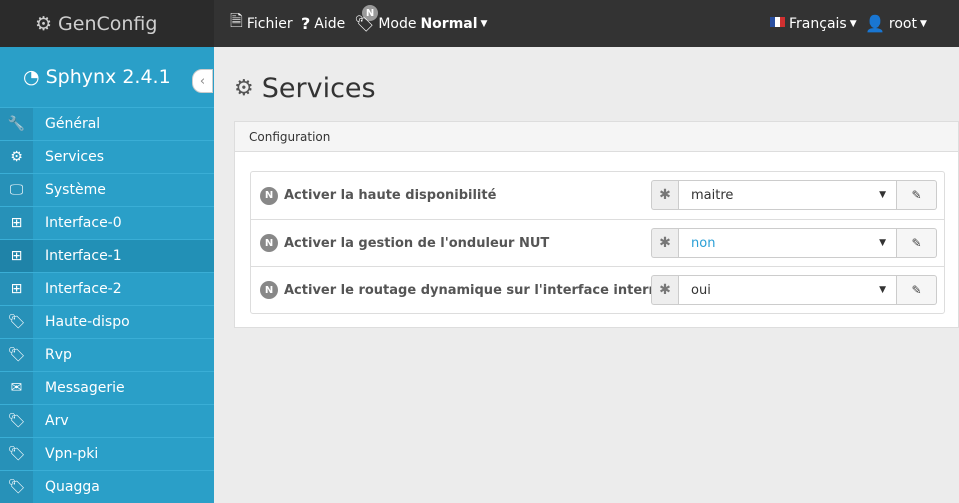  I want to click on select-value: oui, so click(701, 290).